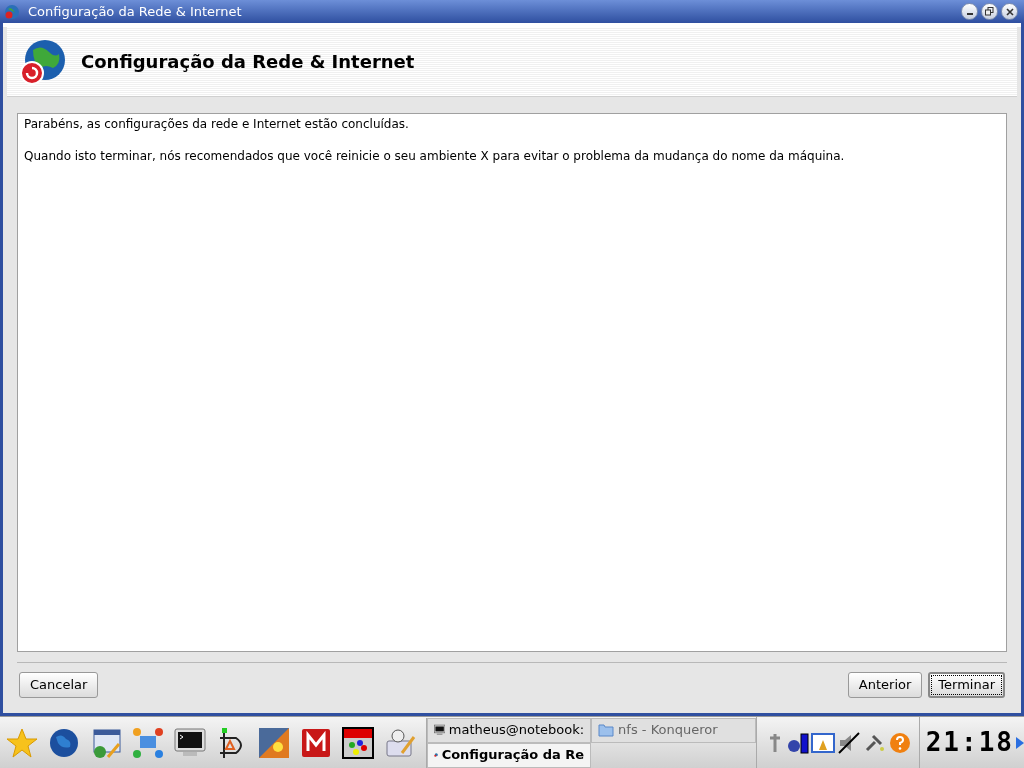  I want to click on taskbar-task: nfs - Konqueror, so click(673, 730).